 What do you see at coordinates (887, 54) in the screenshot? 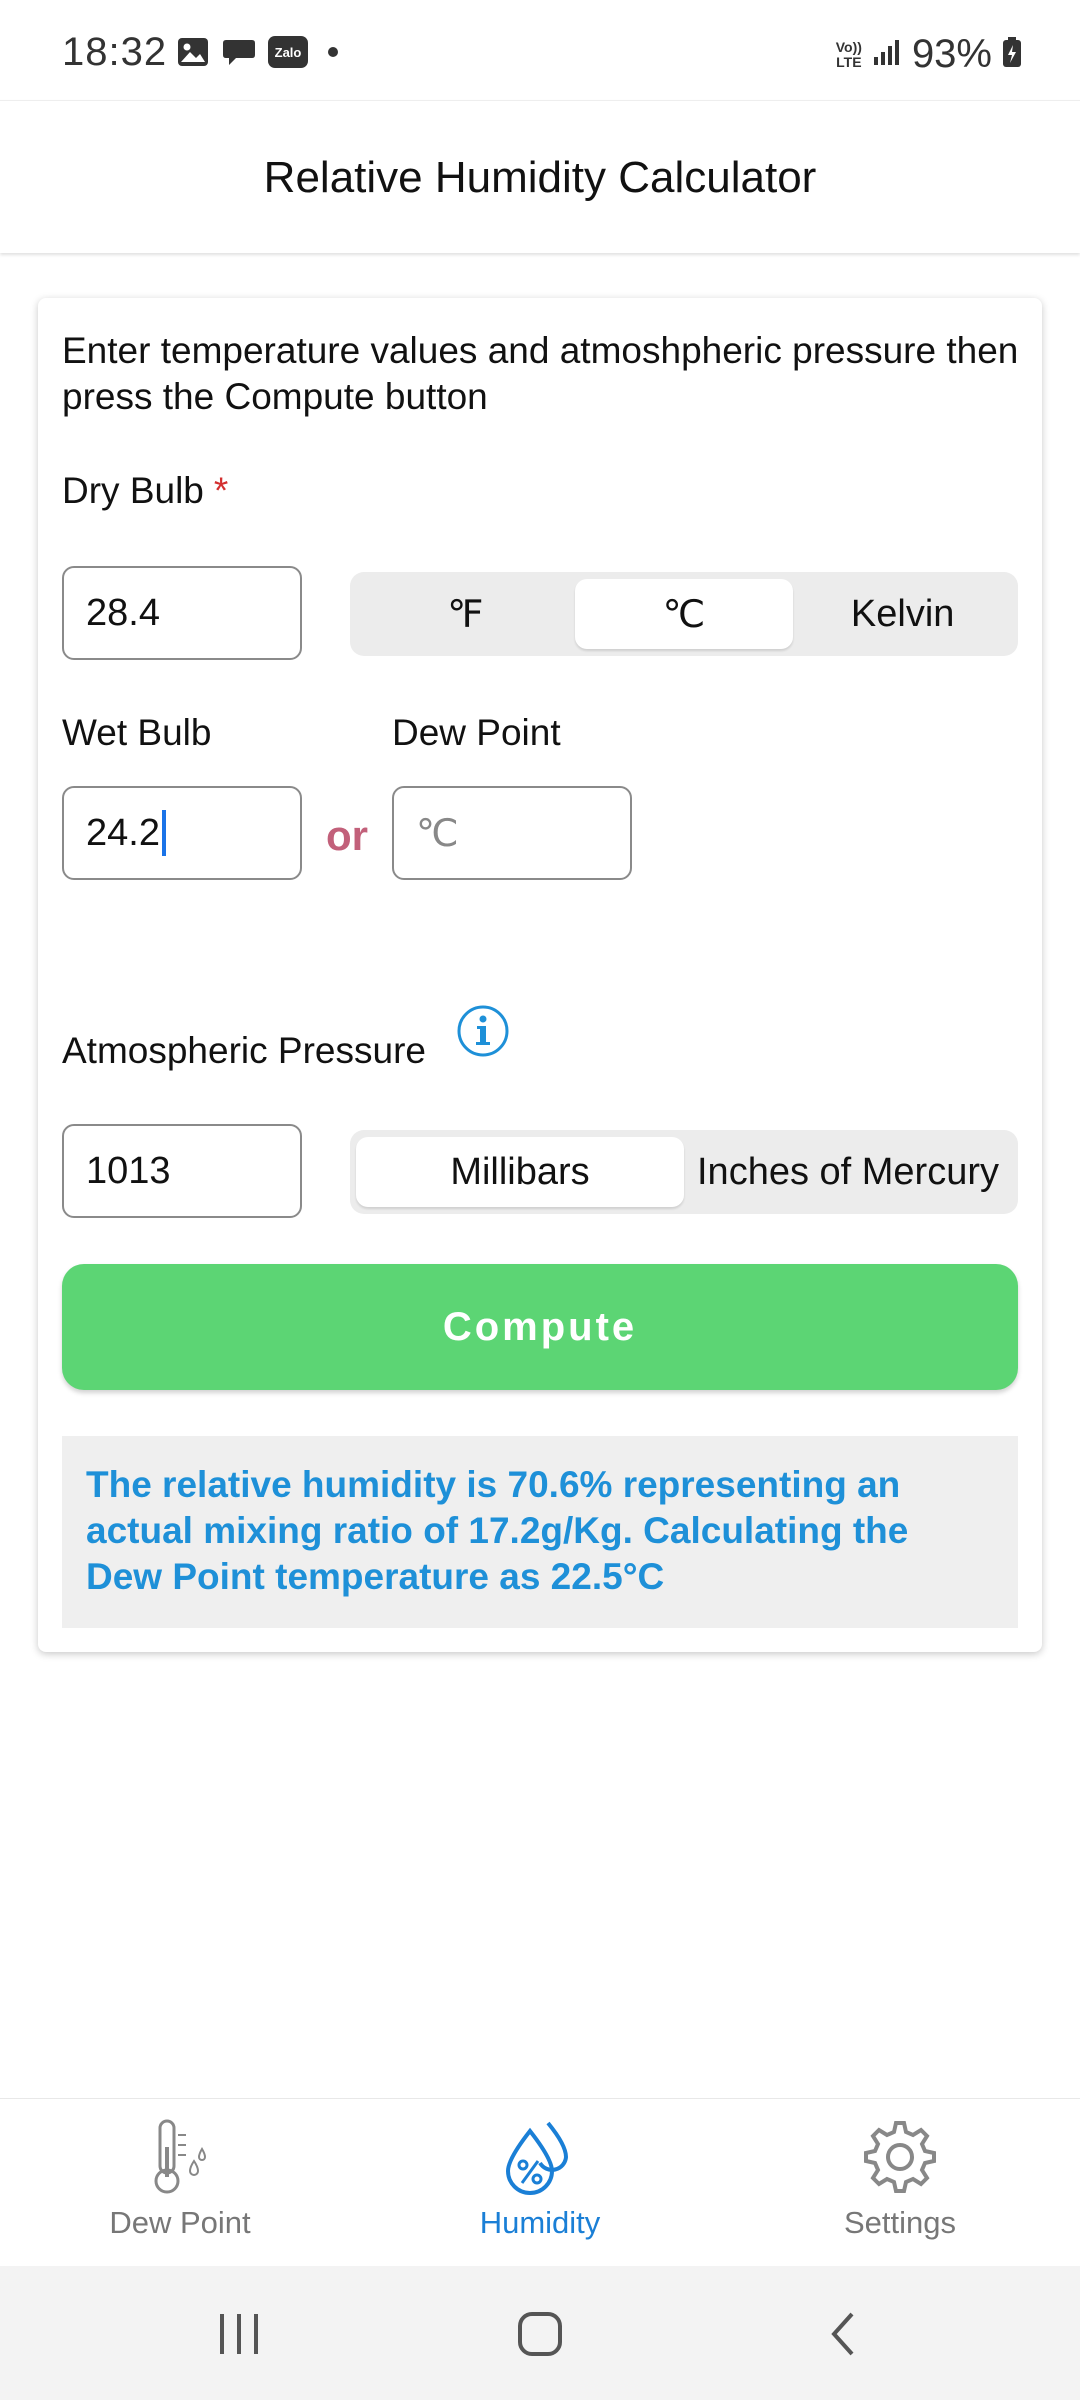
I see `signal-icon` at bounding box center [887, 54].